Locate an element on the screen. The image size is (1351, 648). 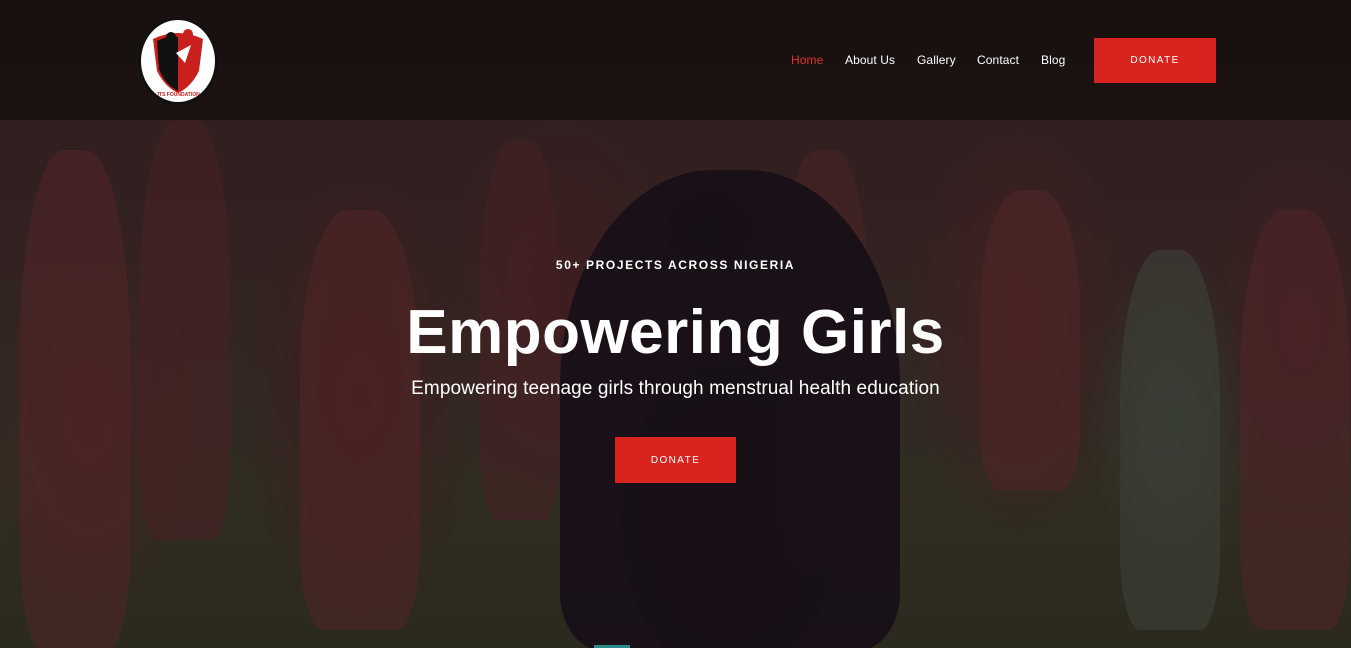
brand-logo: JTS FOUNDATION is located at coordinates (178, 61).